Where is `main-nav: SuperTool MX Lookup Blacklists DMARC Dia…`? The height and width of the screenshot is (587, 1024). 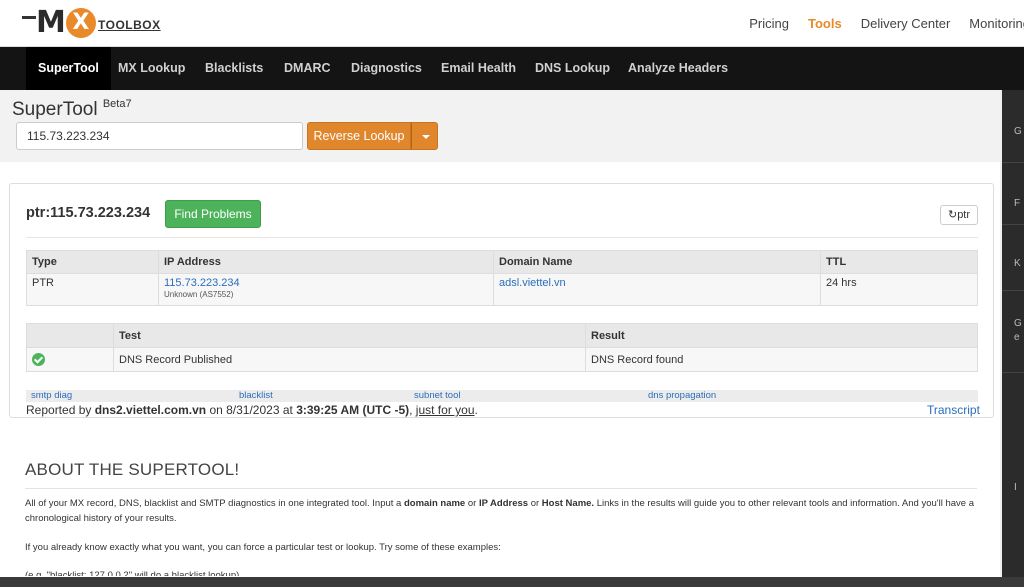 main-nav: SuperTool MX Lookup Blacklists DMARC Dia… is located at coordinates (512, 68).